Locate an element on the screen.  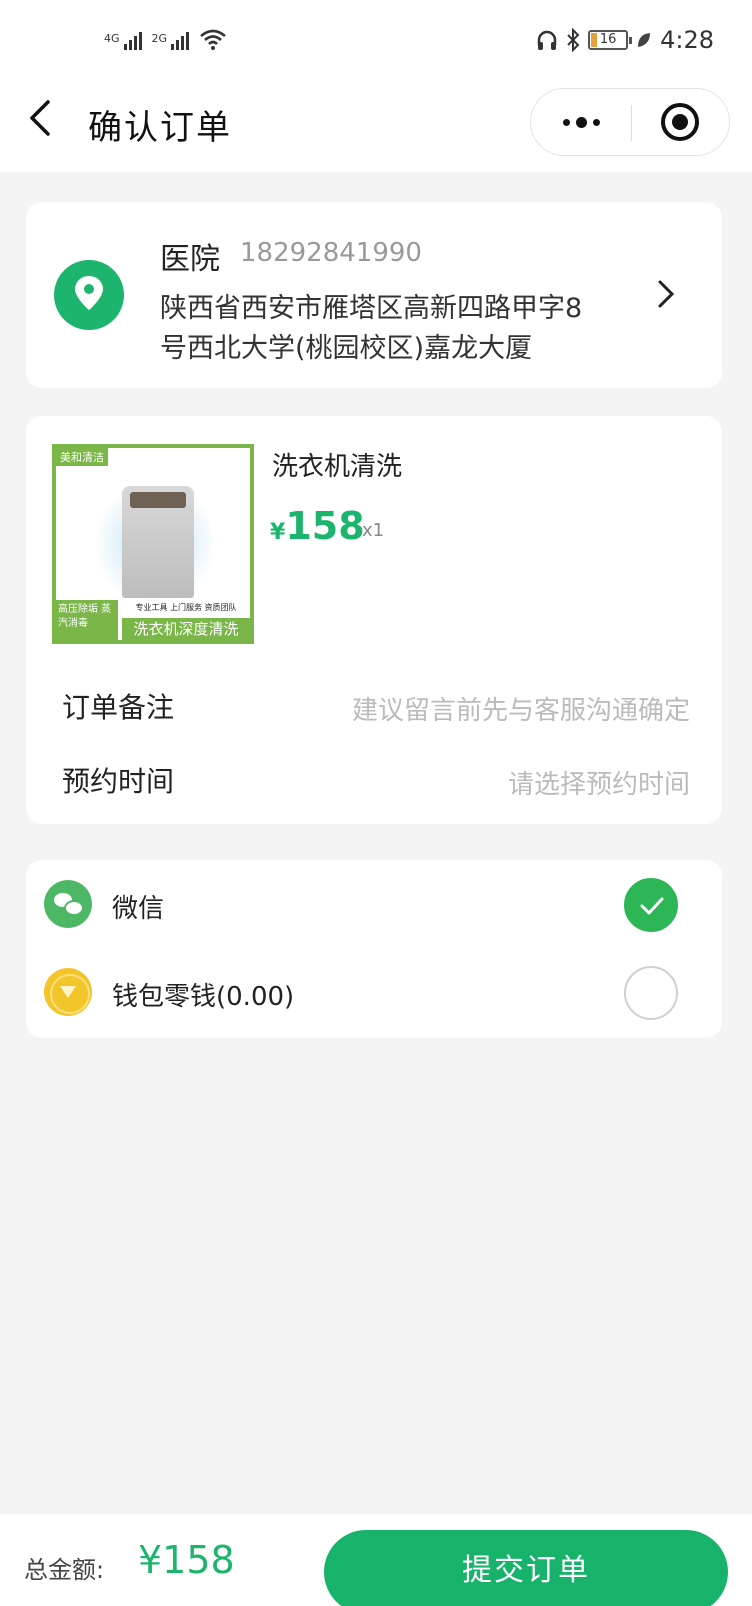
product-image: 美和清洁 专业工具 上门服务 资质团队 高压除垢 蒸汽消毒 洗衣机深度清洗 is located at coordinates (153, 544).